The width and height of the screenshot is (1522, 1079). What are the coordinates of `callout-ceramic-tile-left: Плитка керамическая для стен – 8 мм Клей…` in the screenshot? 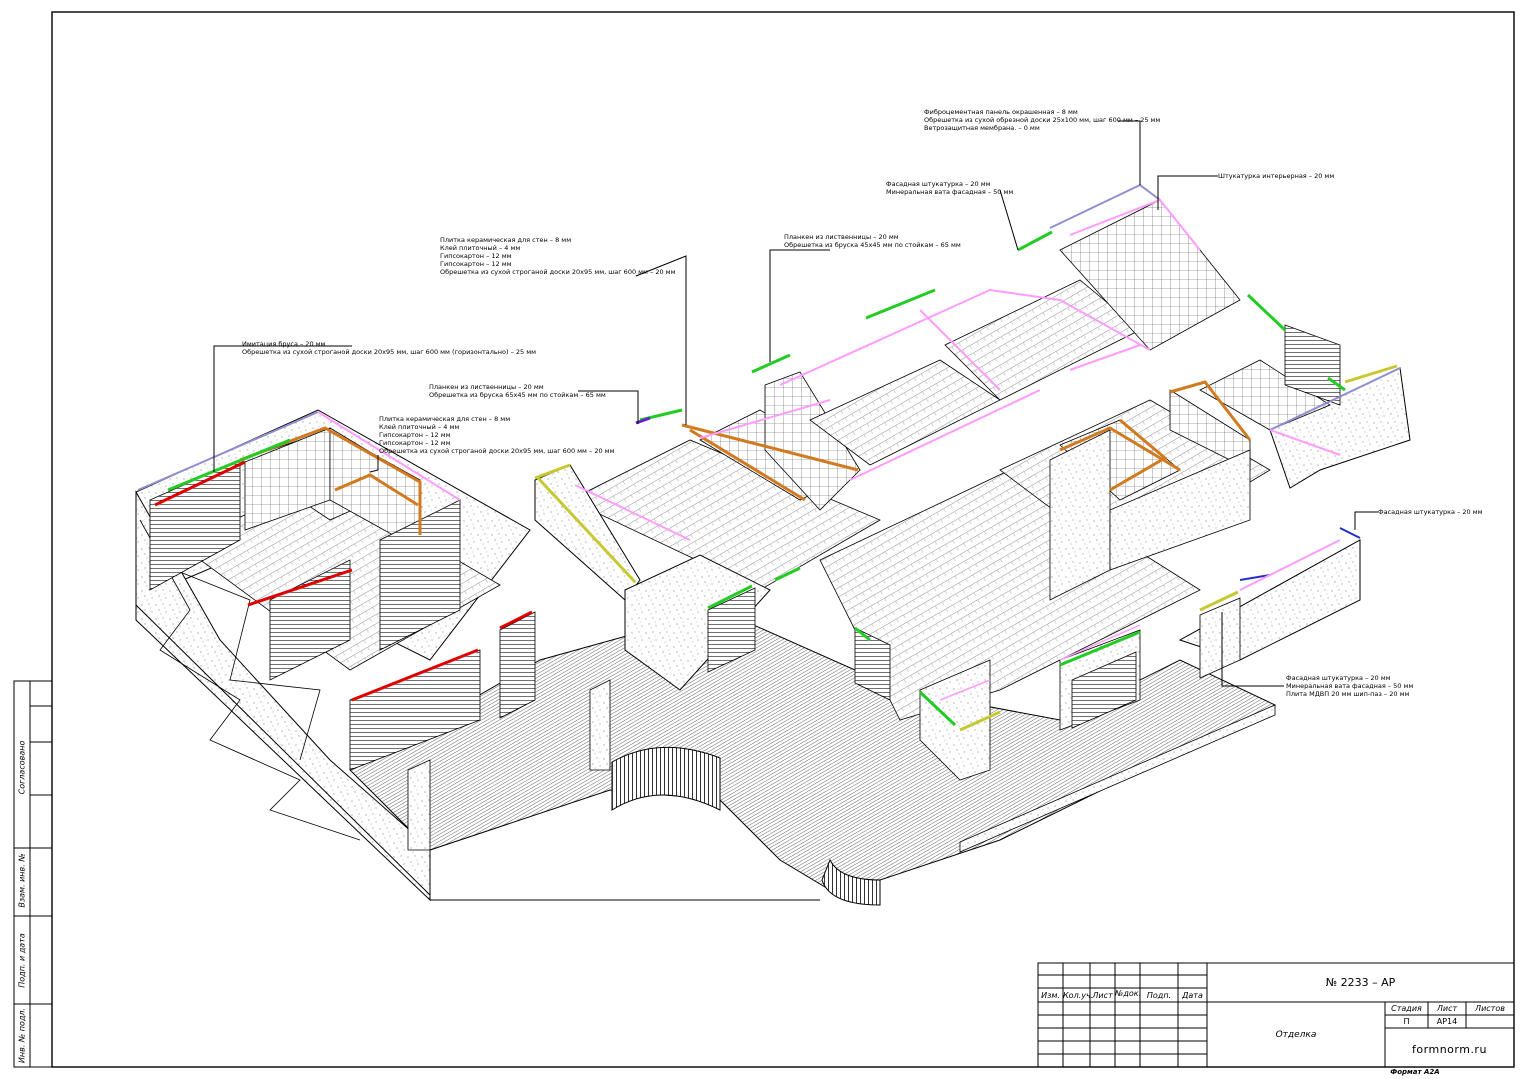 It's located at (497, 435).